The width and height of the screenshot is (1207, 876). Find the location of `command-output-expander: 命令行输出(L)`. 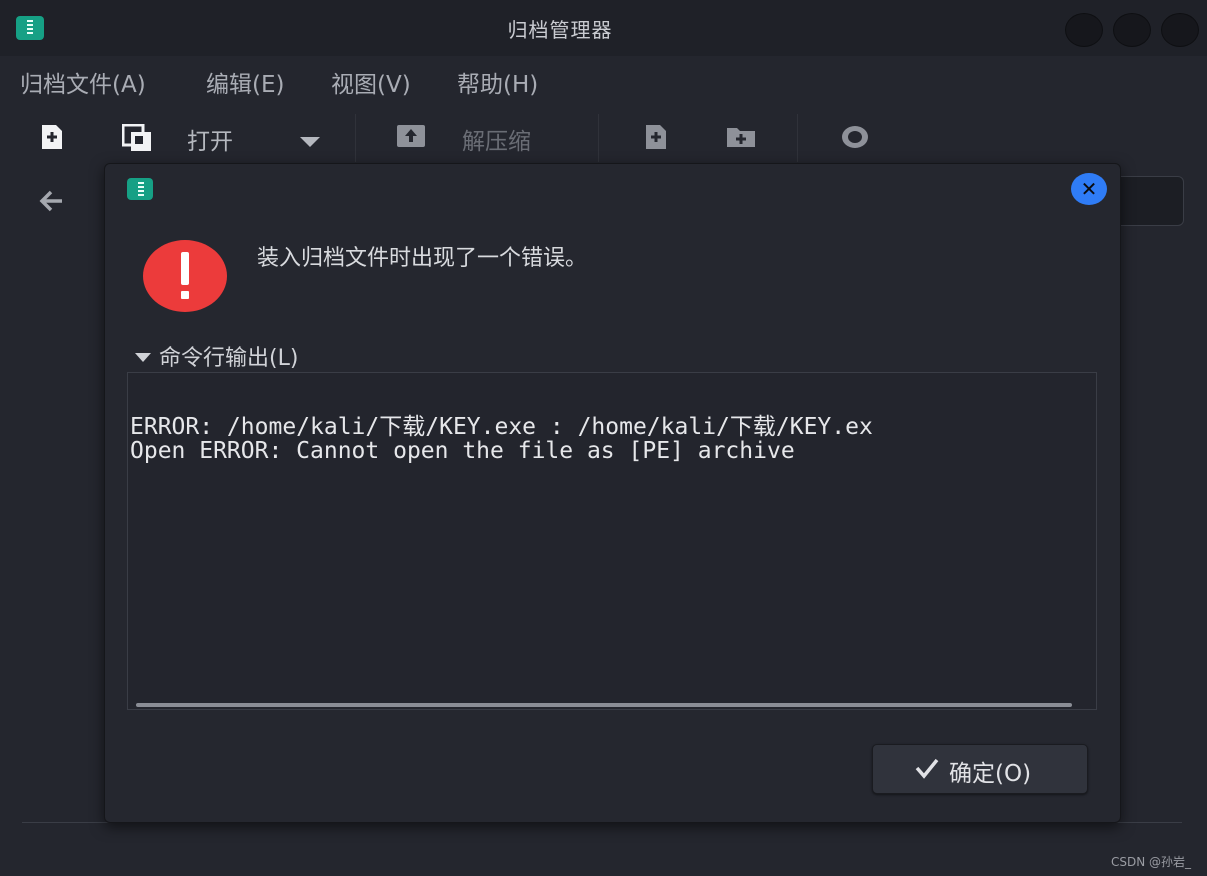

command-output-expander: 命令行输出(L) is located at coordinates (216, 356).